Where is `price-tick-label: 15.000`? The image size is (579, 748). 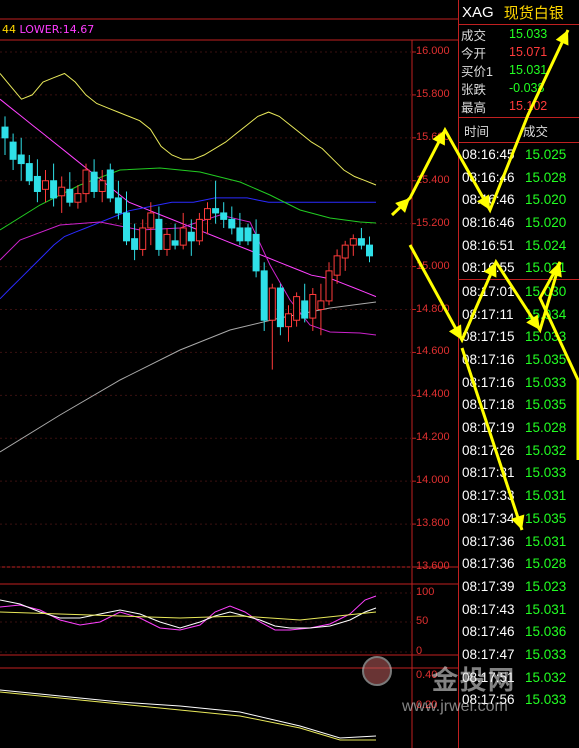 price-tick-label: 15.000 is located at coordinates (433, 265).